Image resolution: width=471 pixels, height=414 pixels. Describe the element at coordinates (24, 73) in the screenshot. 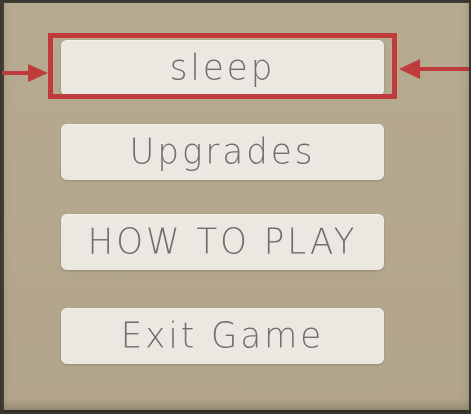

I see `arrow-right-icon` at that location.